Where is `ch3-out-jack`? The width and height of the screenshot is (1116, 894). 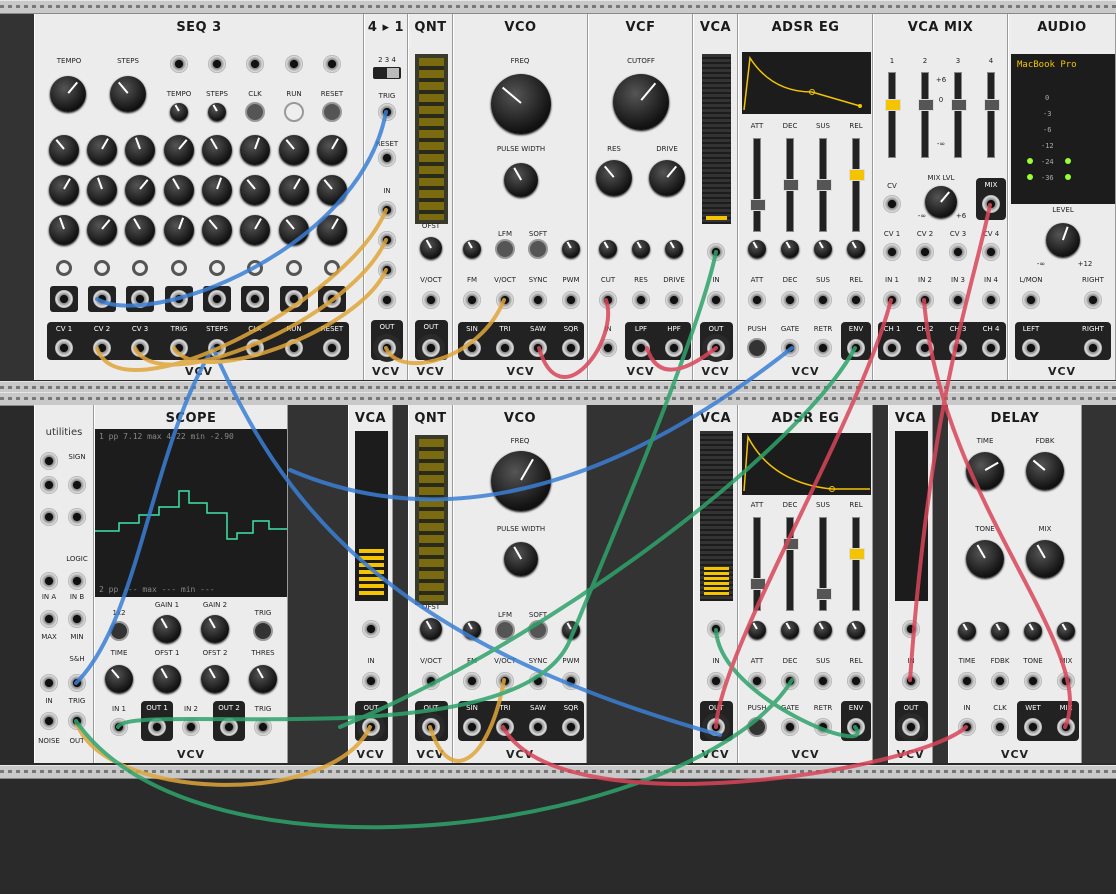 ch3-out-jack is located at coordinates (958, 348).